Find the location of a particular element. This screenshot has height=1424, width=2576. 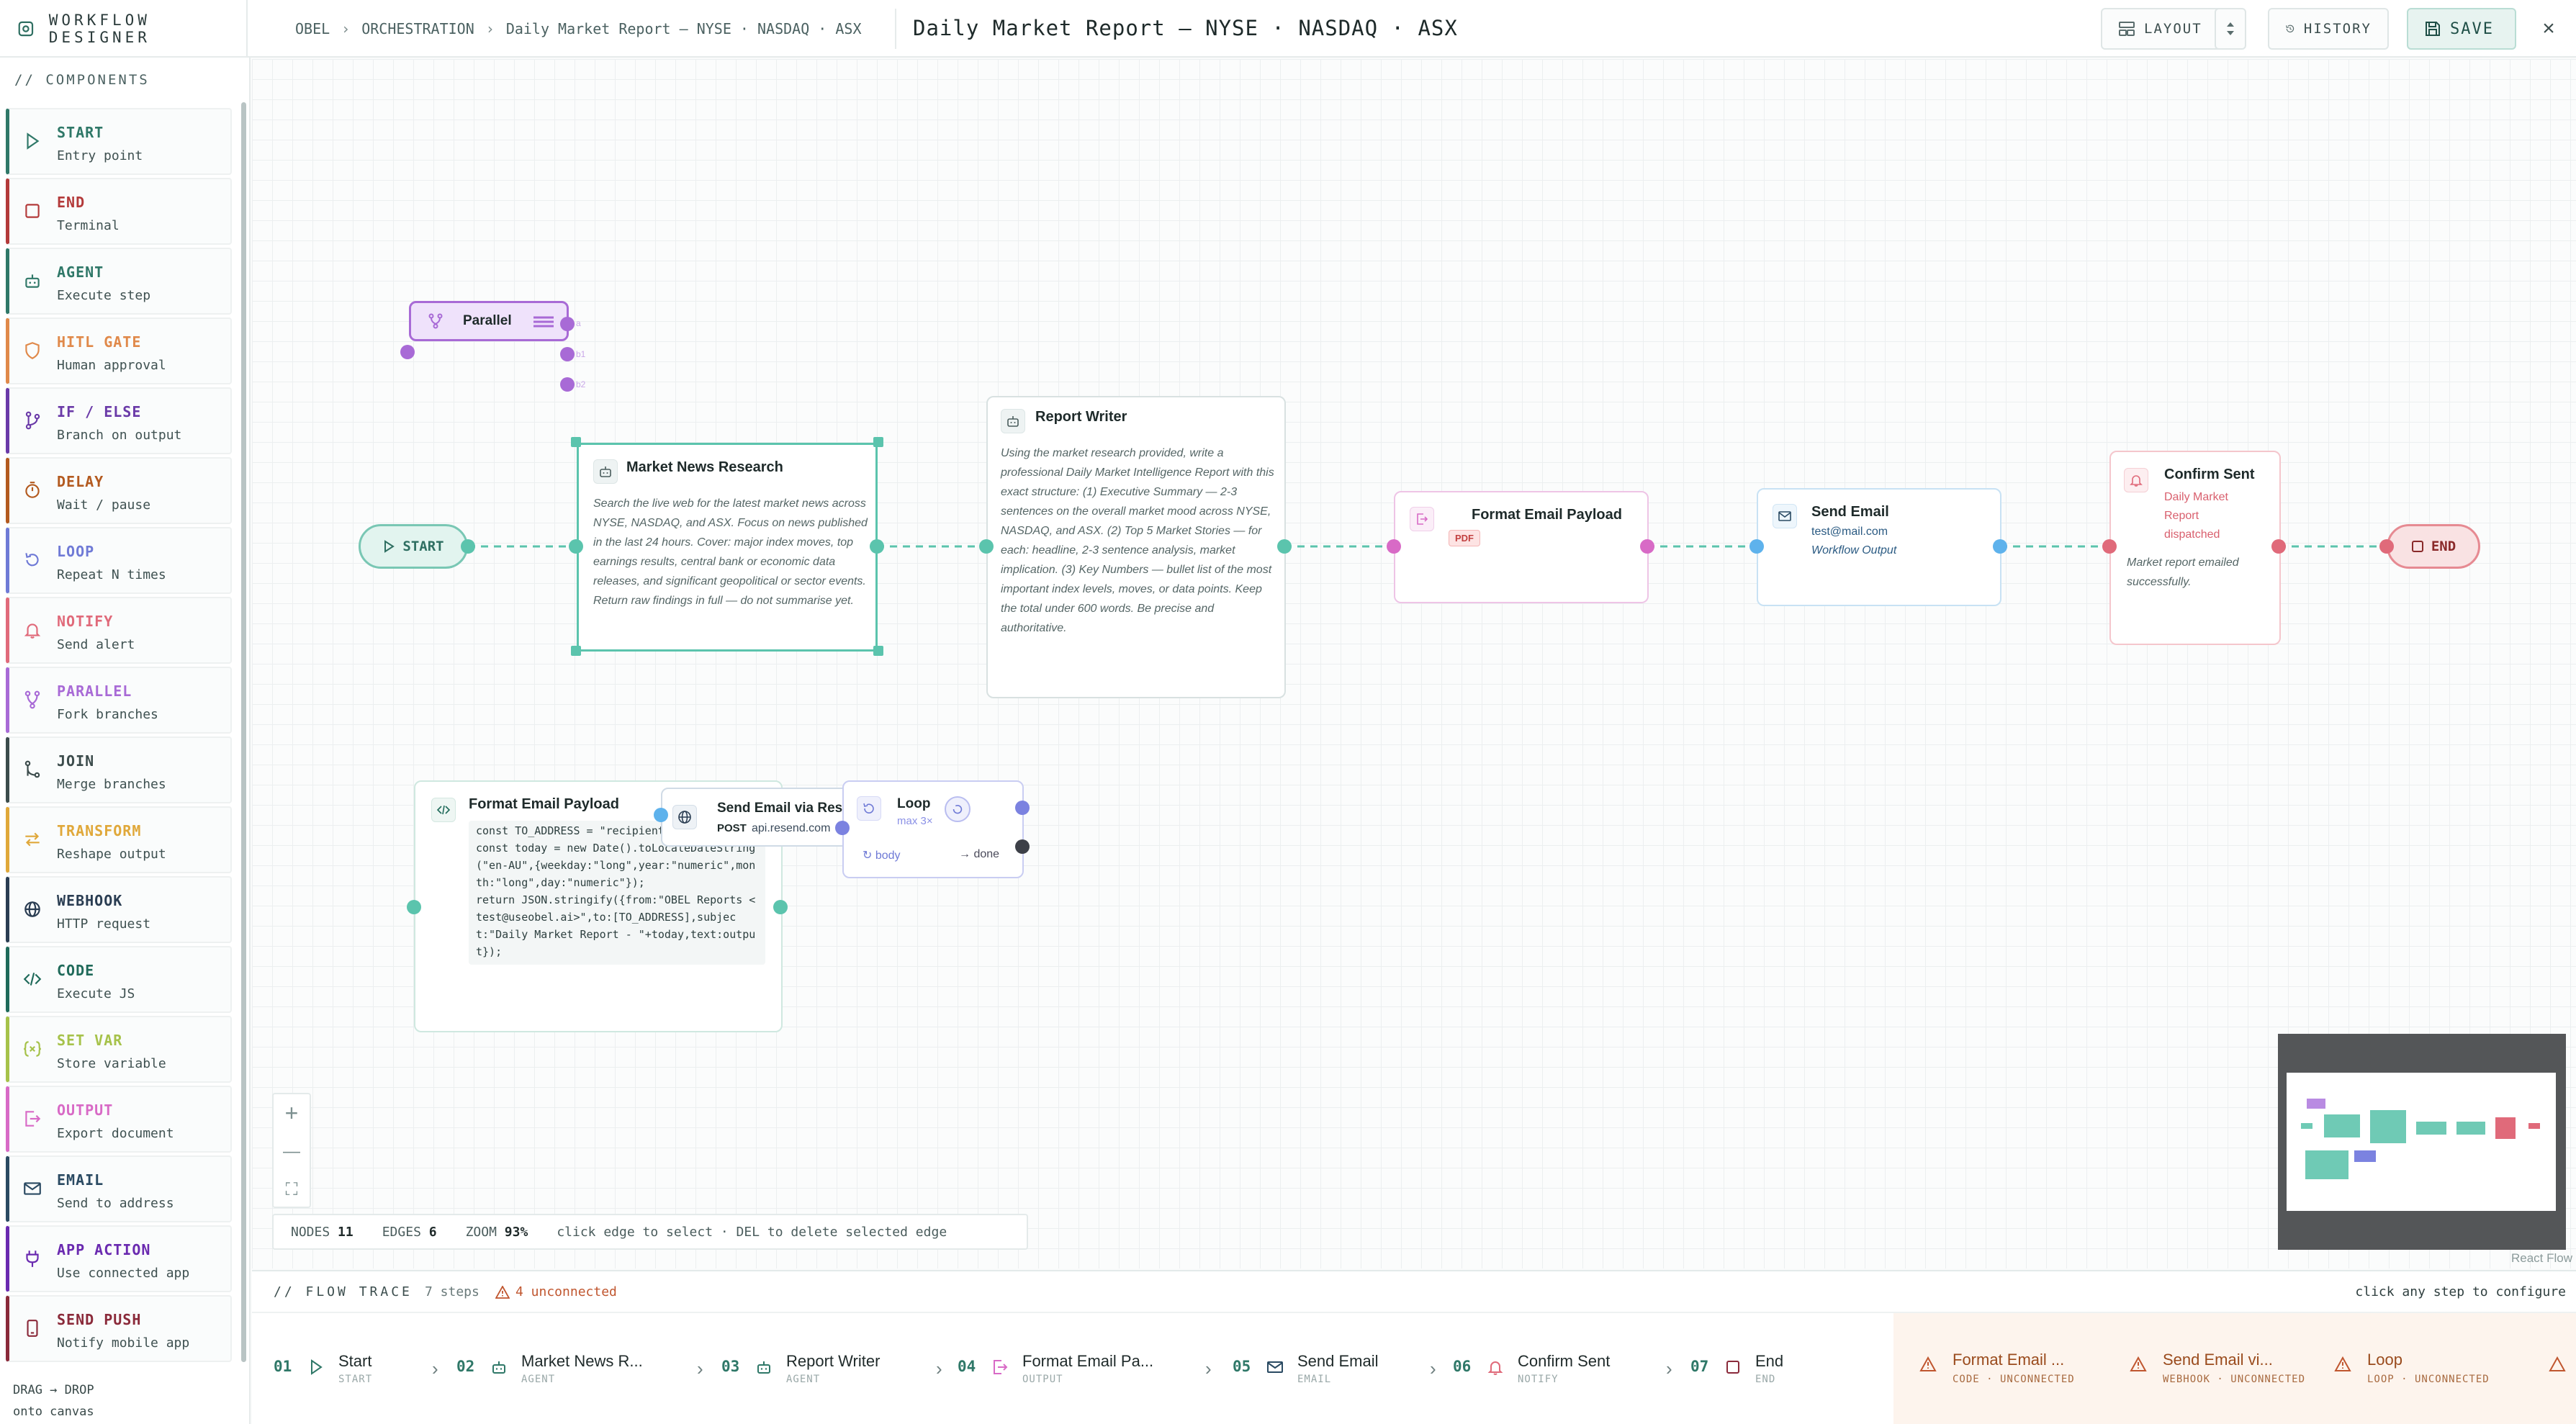

drag-handle-icon is located at coordinates (543, 321).